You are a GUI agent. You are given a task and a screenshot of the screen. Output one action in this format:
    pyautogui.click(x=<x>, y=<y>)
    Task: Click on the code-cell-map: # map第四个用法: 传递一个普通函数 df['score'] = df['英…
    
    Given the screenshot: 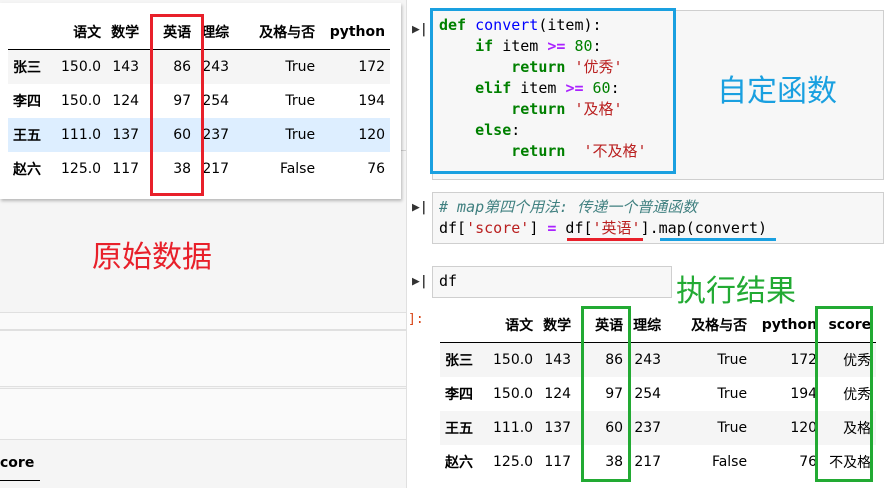 What is the action you would take?
    pyautogui.click(x=658, y=218)
    